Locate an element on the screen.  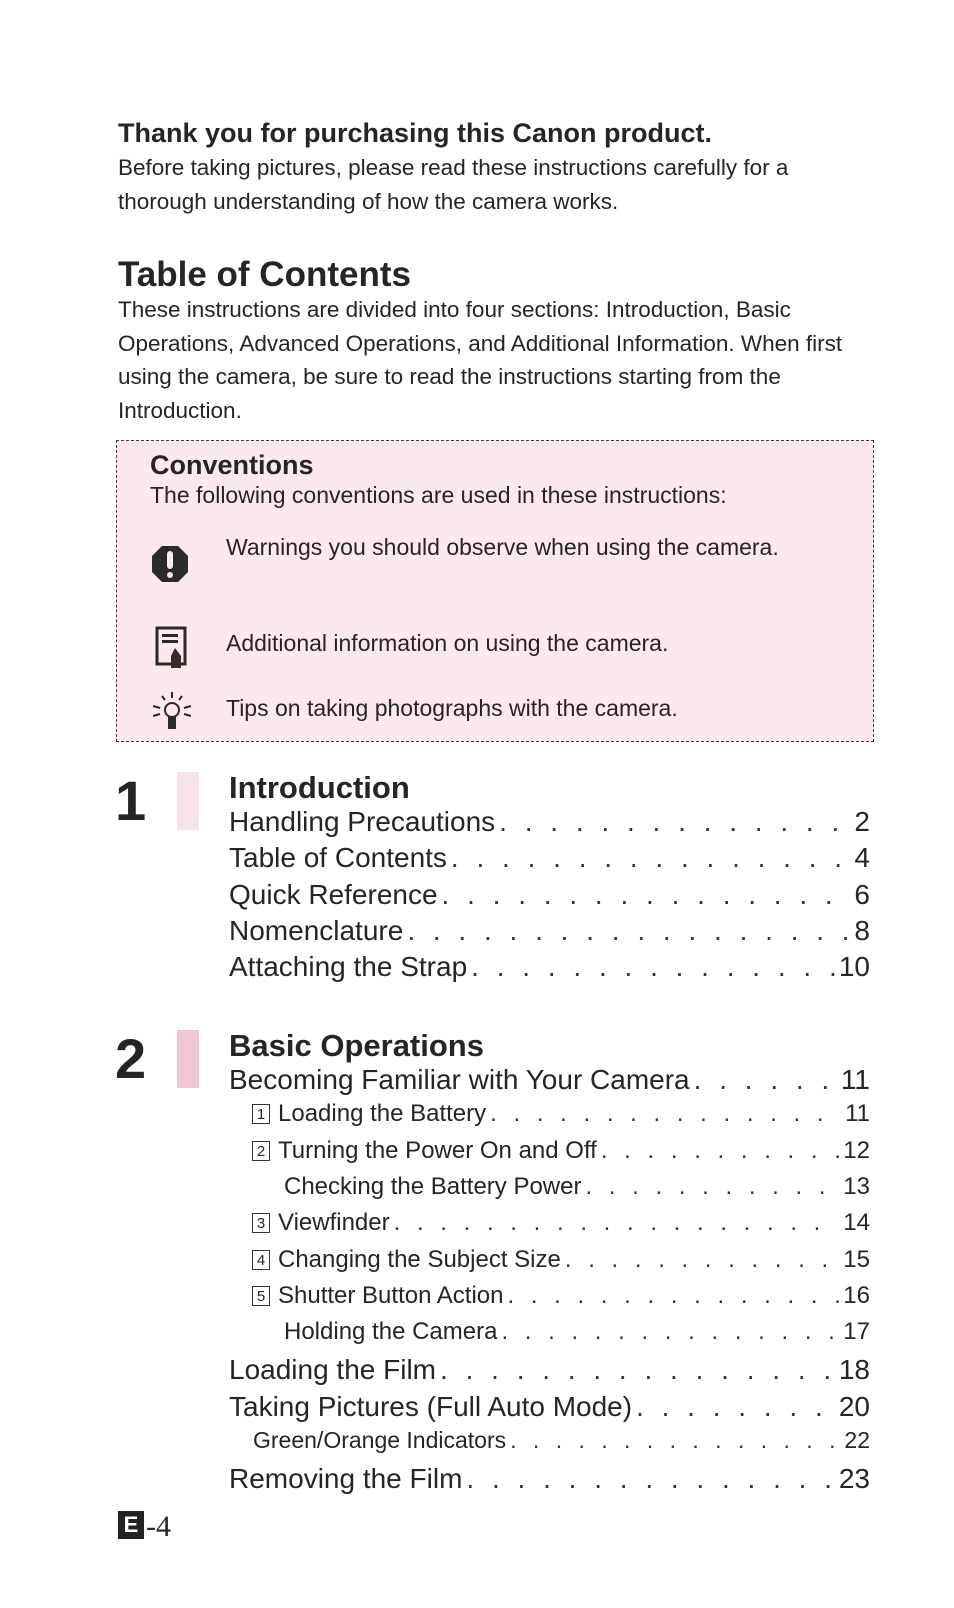
toc-entry-page: 15 is located at coordinates (856, 1259).